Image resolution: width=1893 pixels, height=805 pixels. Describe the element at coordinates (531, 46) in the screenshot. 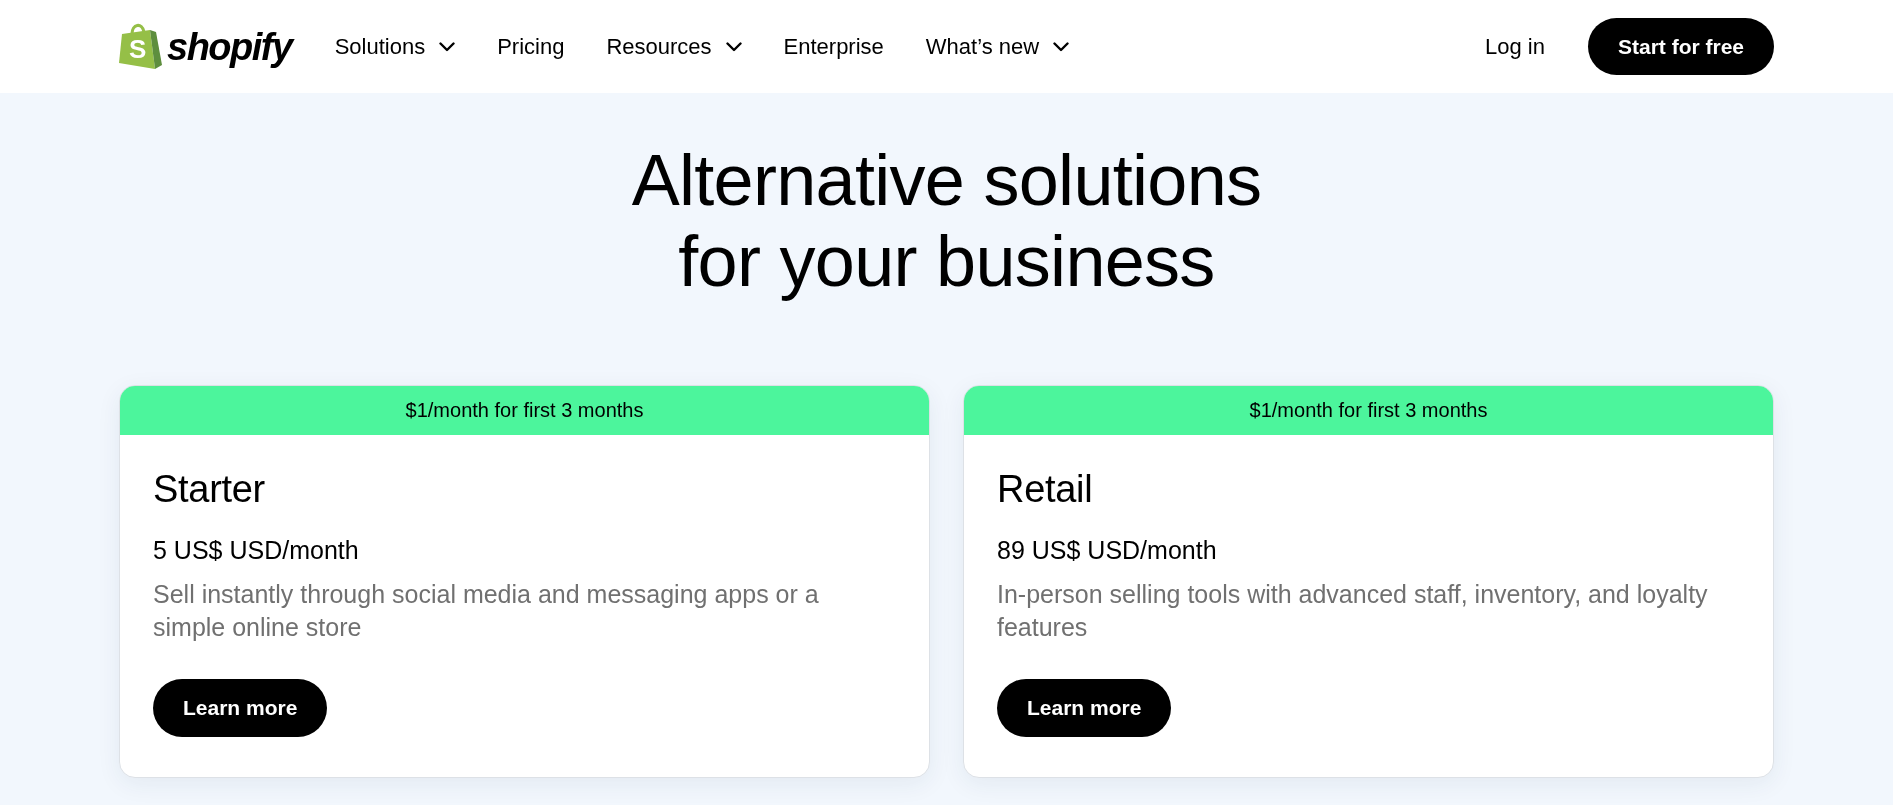

I see `nav-menu-item: Pricing` at that location.